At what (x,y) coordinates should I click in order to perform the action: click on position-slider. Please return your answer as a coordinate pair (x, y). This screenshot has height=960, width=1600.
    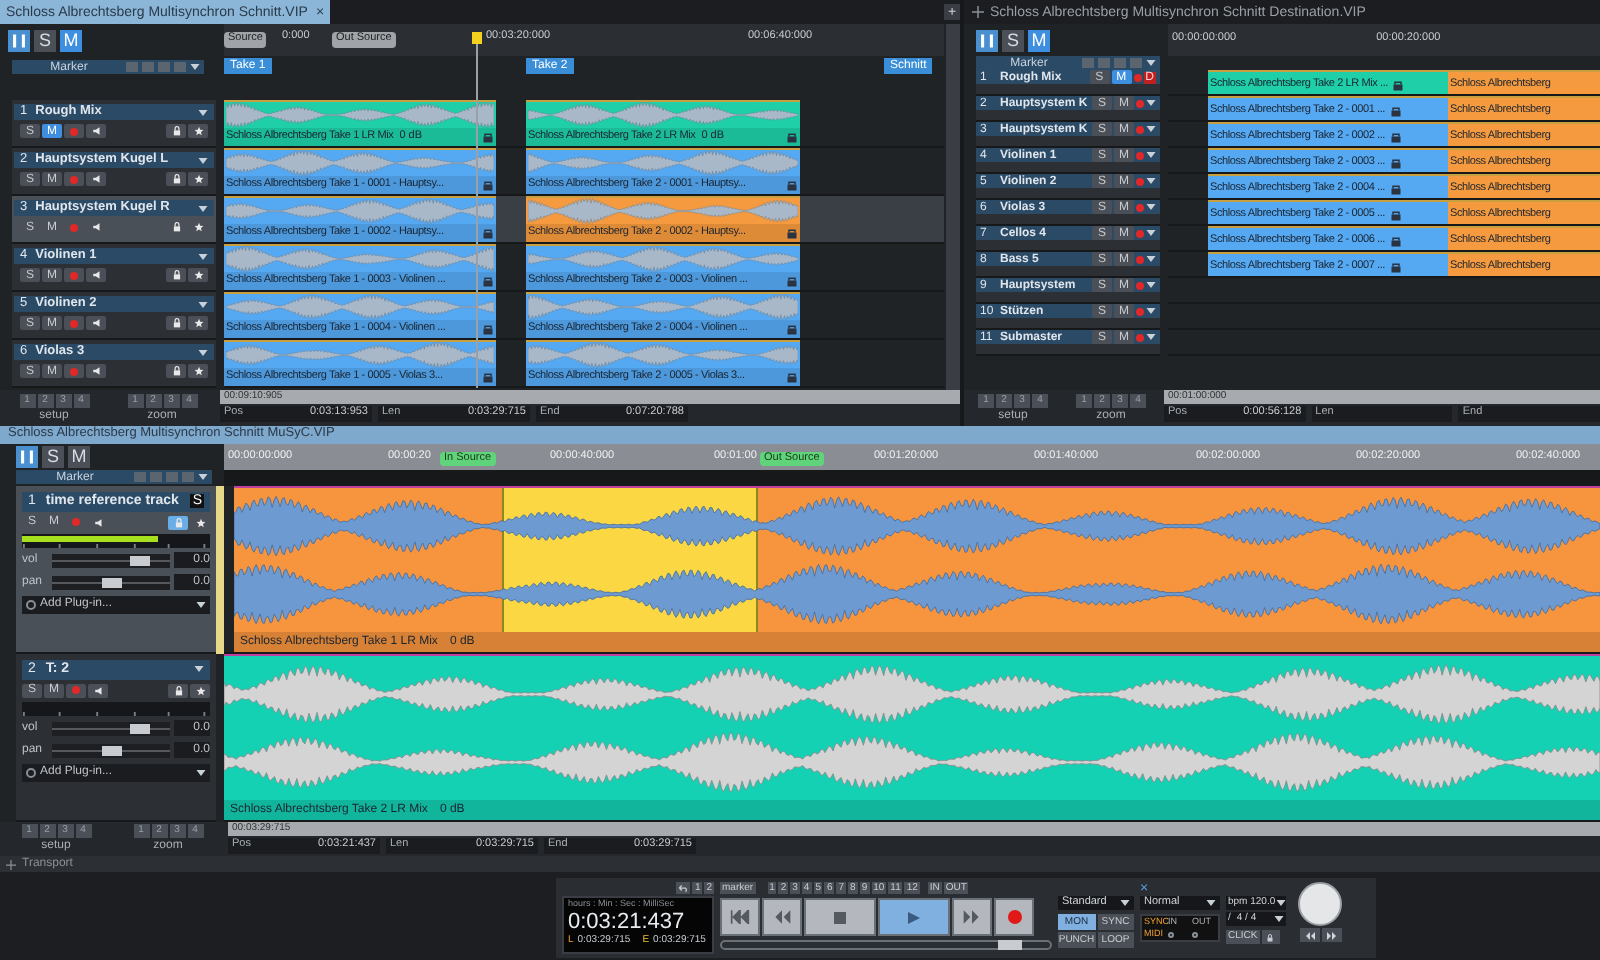
    Looking at the image, I should click on (886, 945).